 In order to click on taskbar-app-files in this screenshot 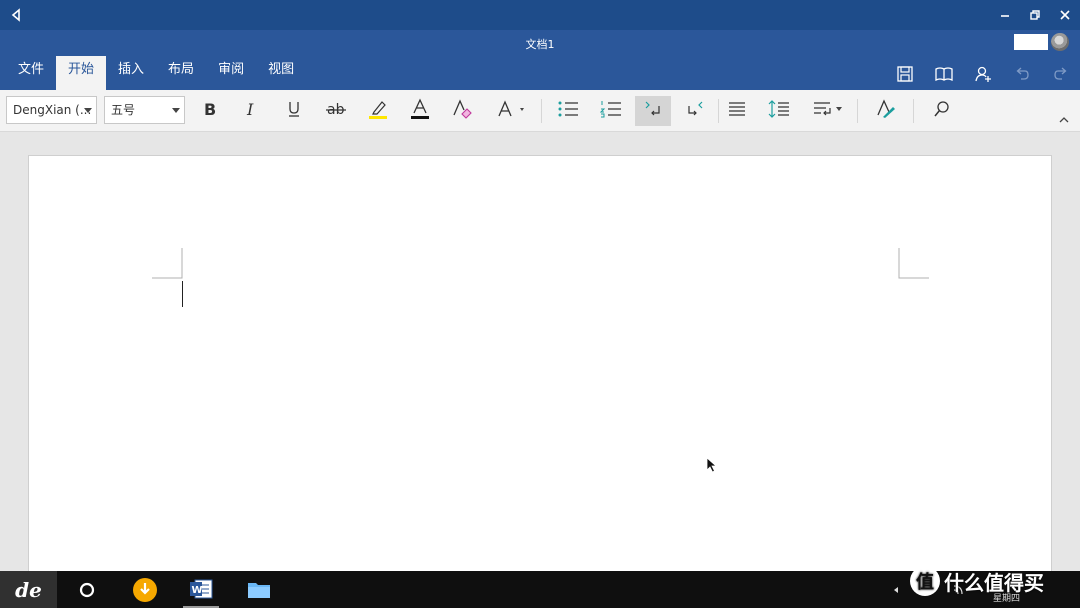, I will do `click(259, 589)`.